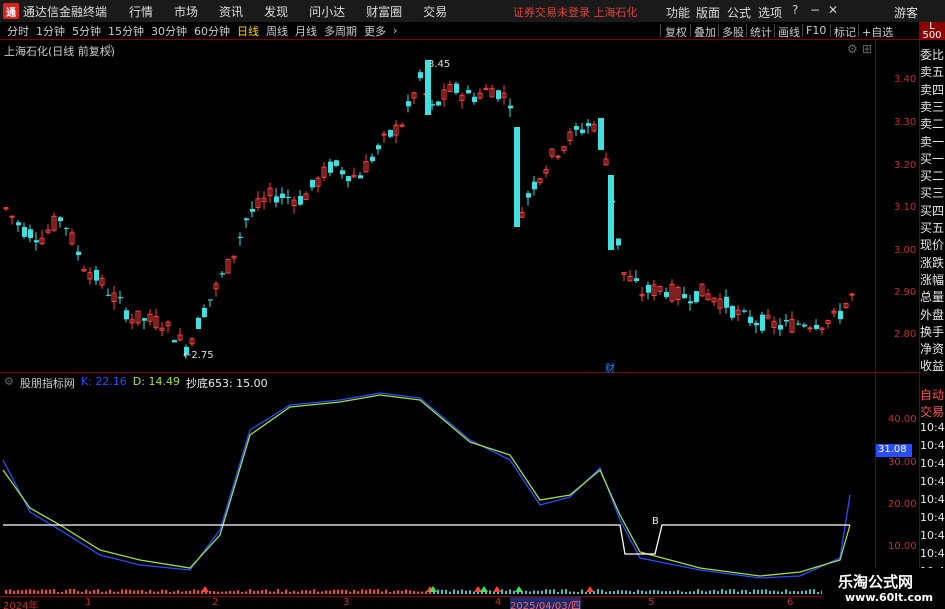 The image size is (945, 609). I want to click on stats-button: 统计, so click(761, 32).